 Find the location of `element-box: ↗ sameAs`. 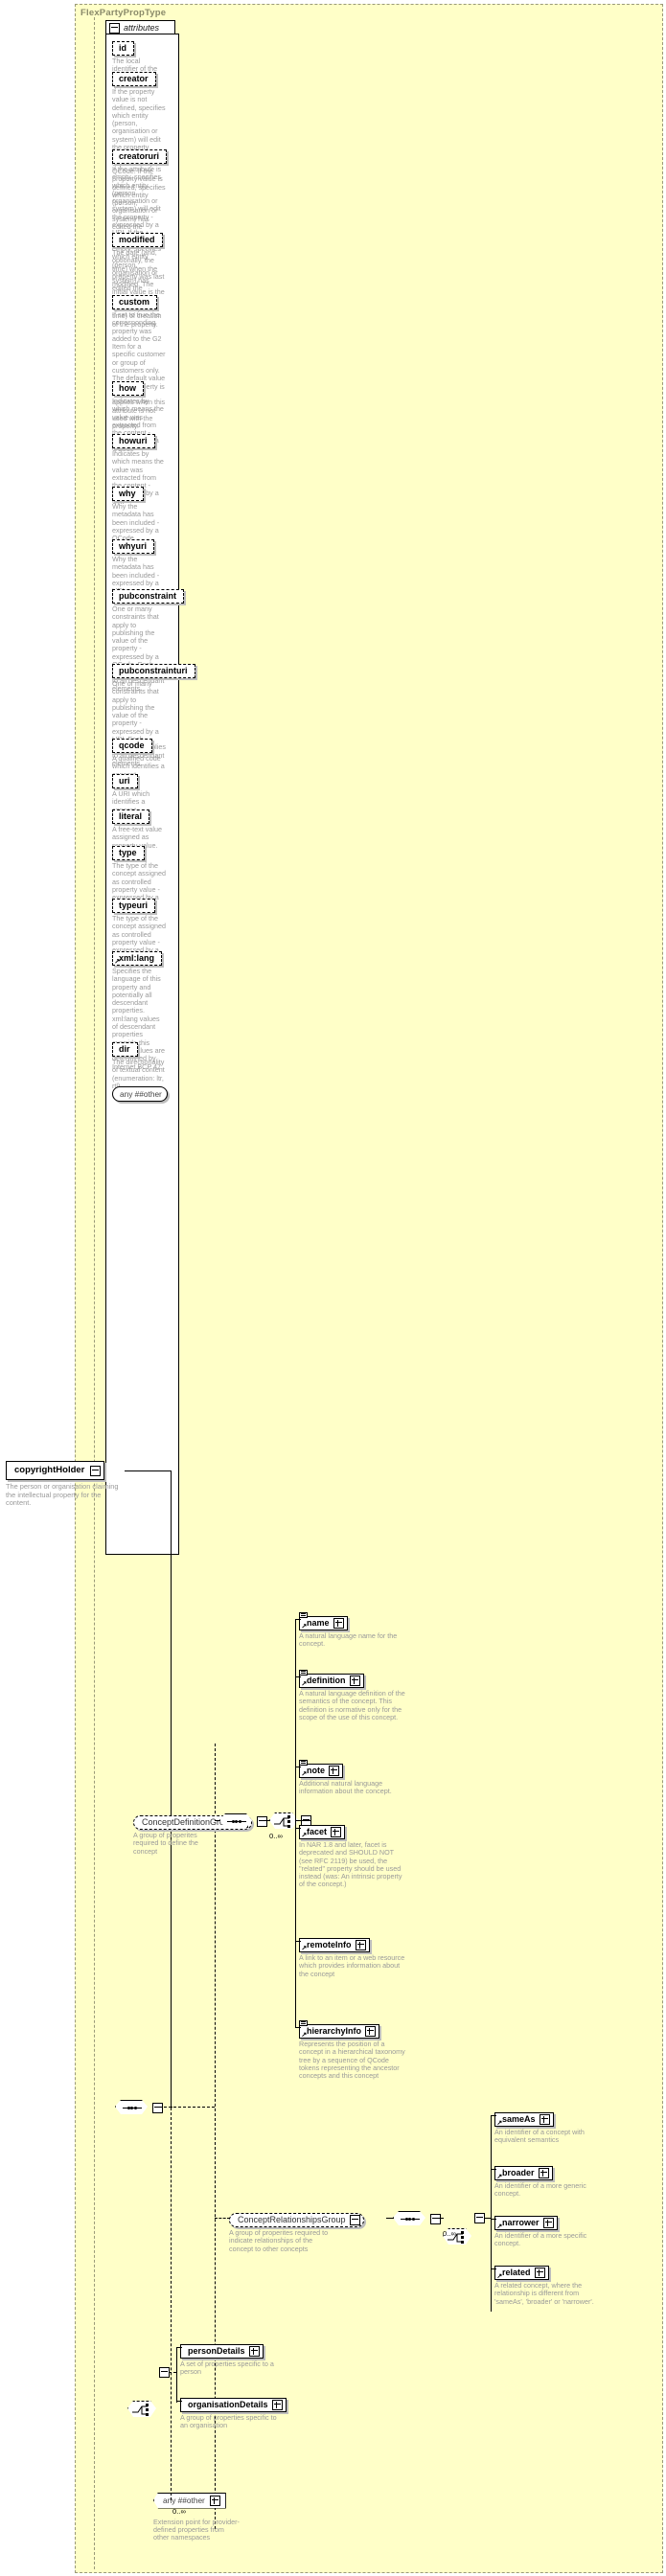

element-box: ↗ sameAs is located at coordinates (524, 2119).